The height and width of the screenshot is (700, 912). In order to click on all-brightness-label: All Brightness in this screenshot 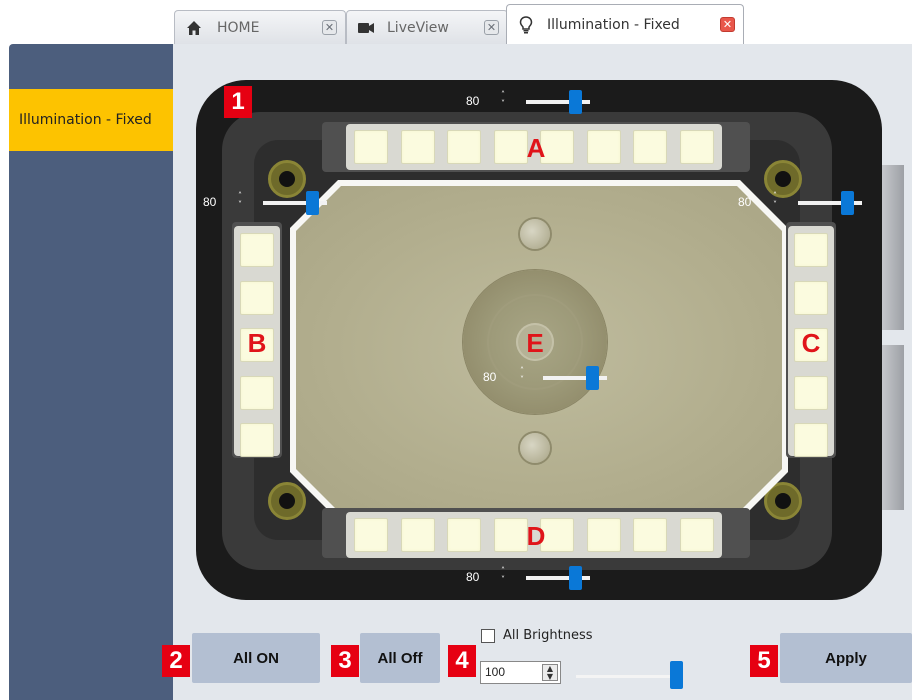, I will do `click(548, 635)`.